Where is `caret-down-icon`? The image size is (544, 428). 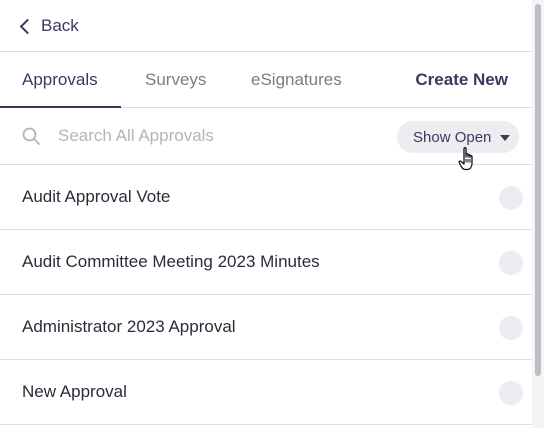
caret-down-icon is located at coordinates (505, 137).